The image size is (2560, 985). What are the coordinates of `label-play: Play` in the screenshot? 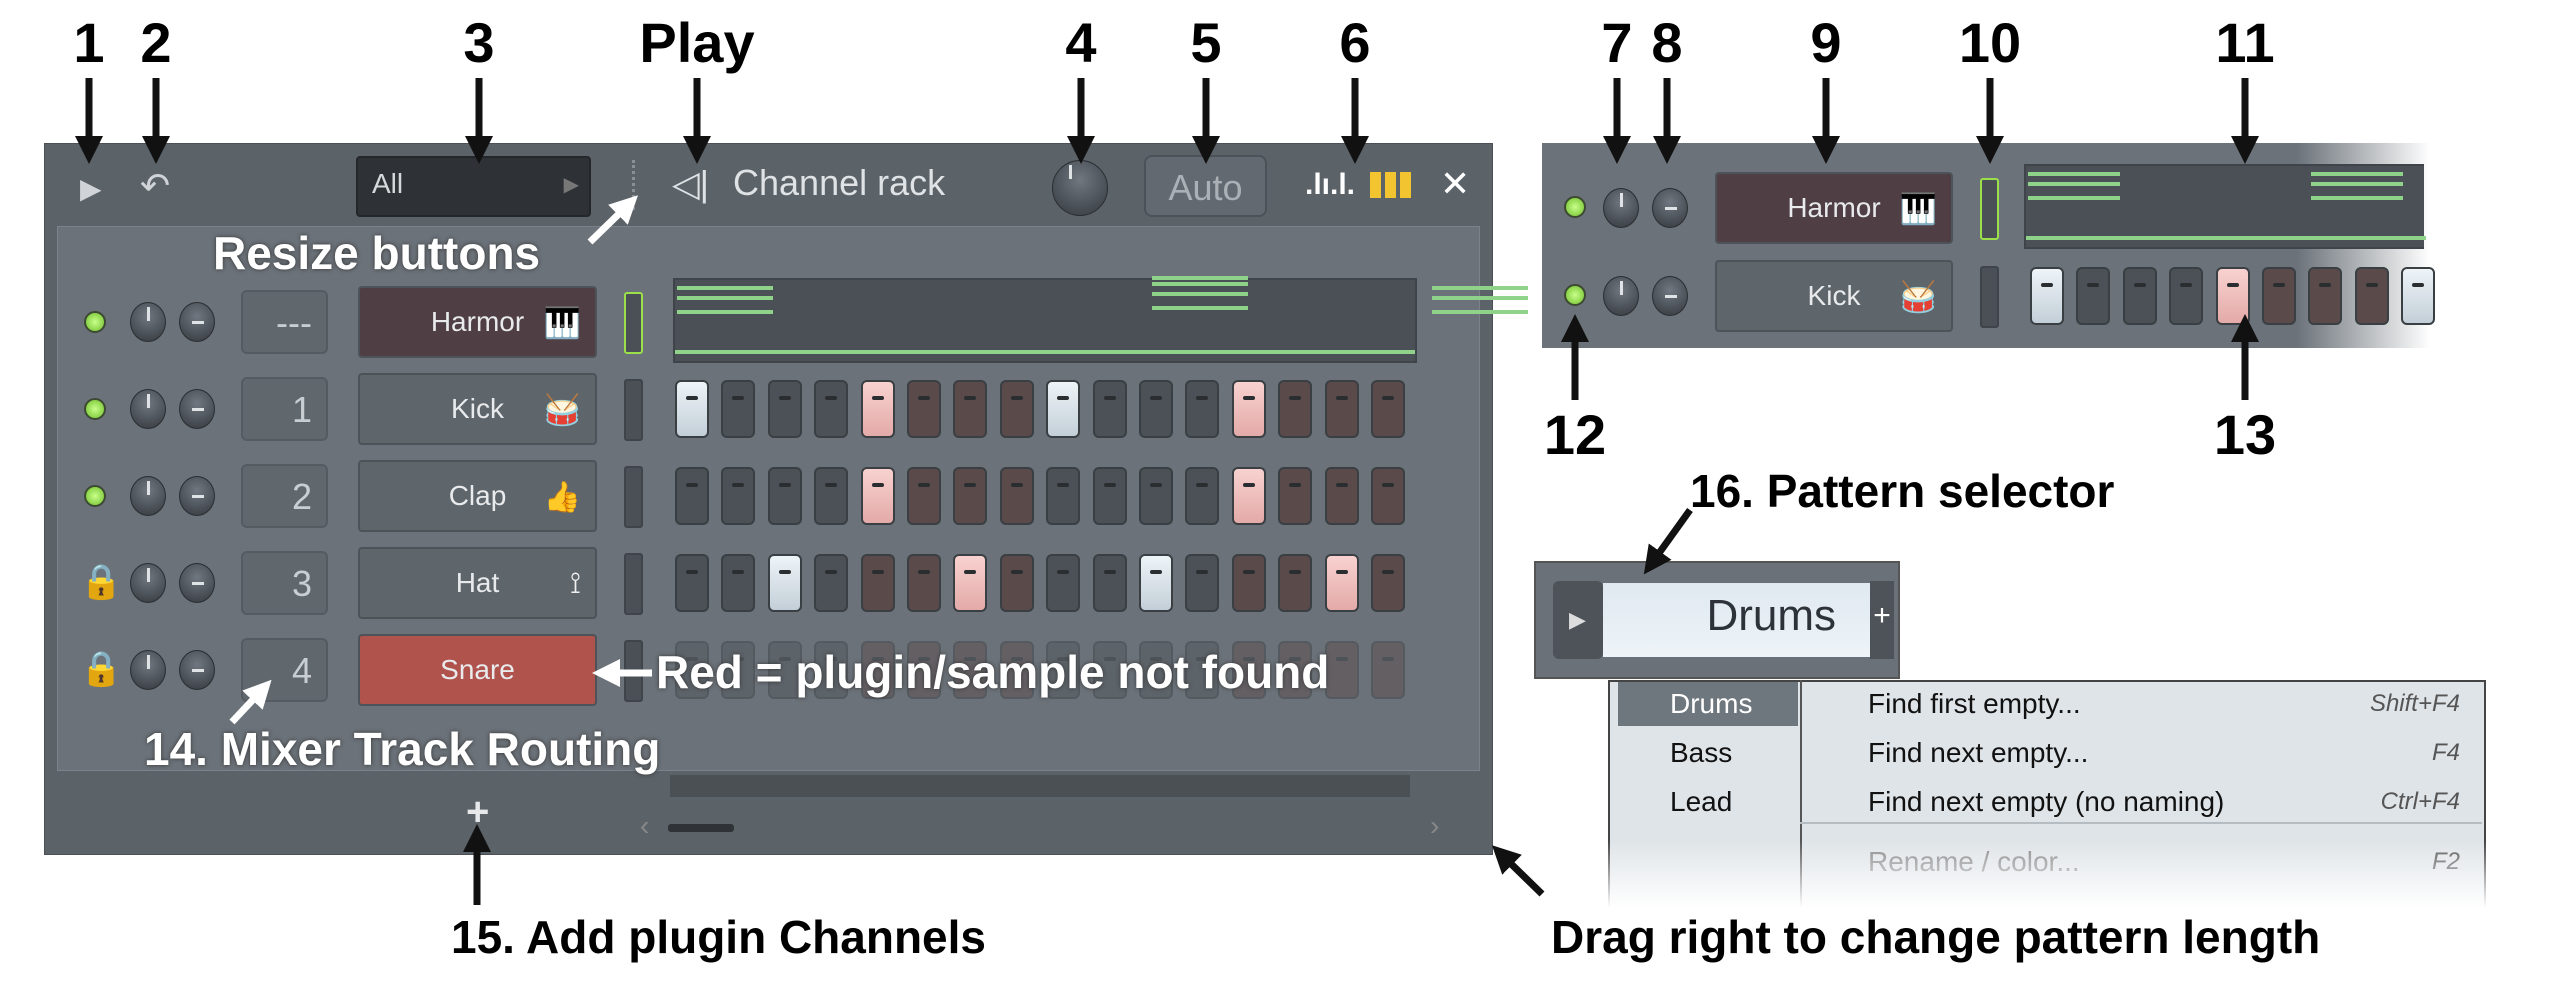 It's located at (697, 42).